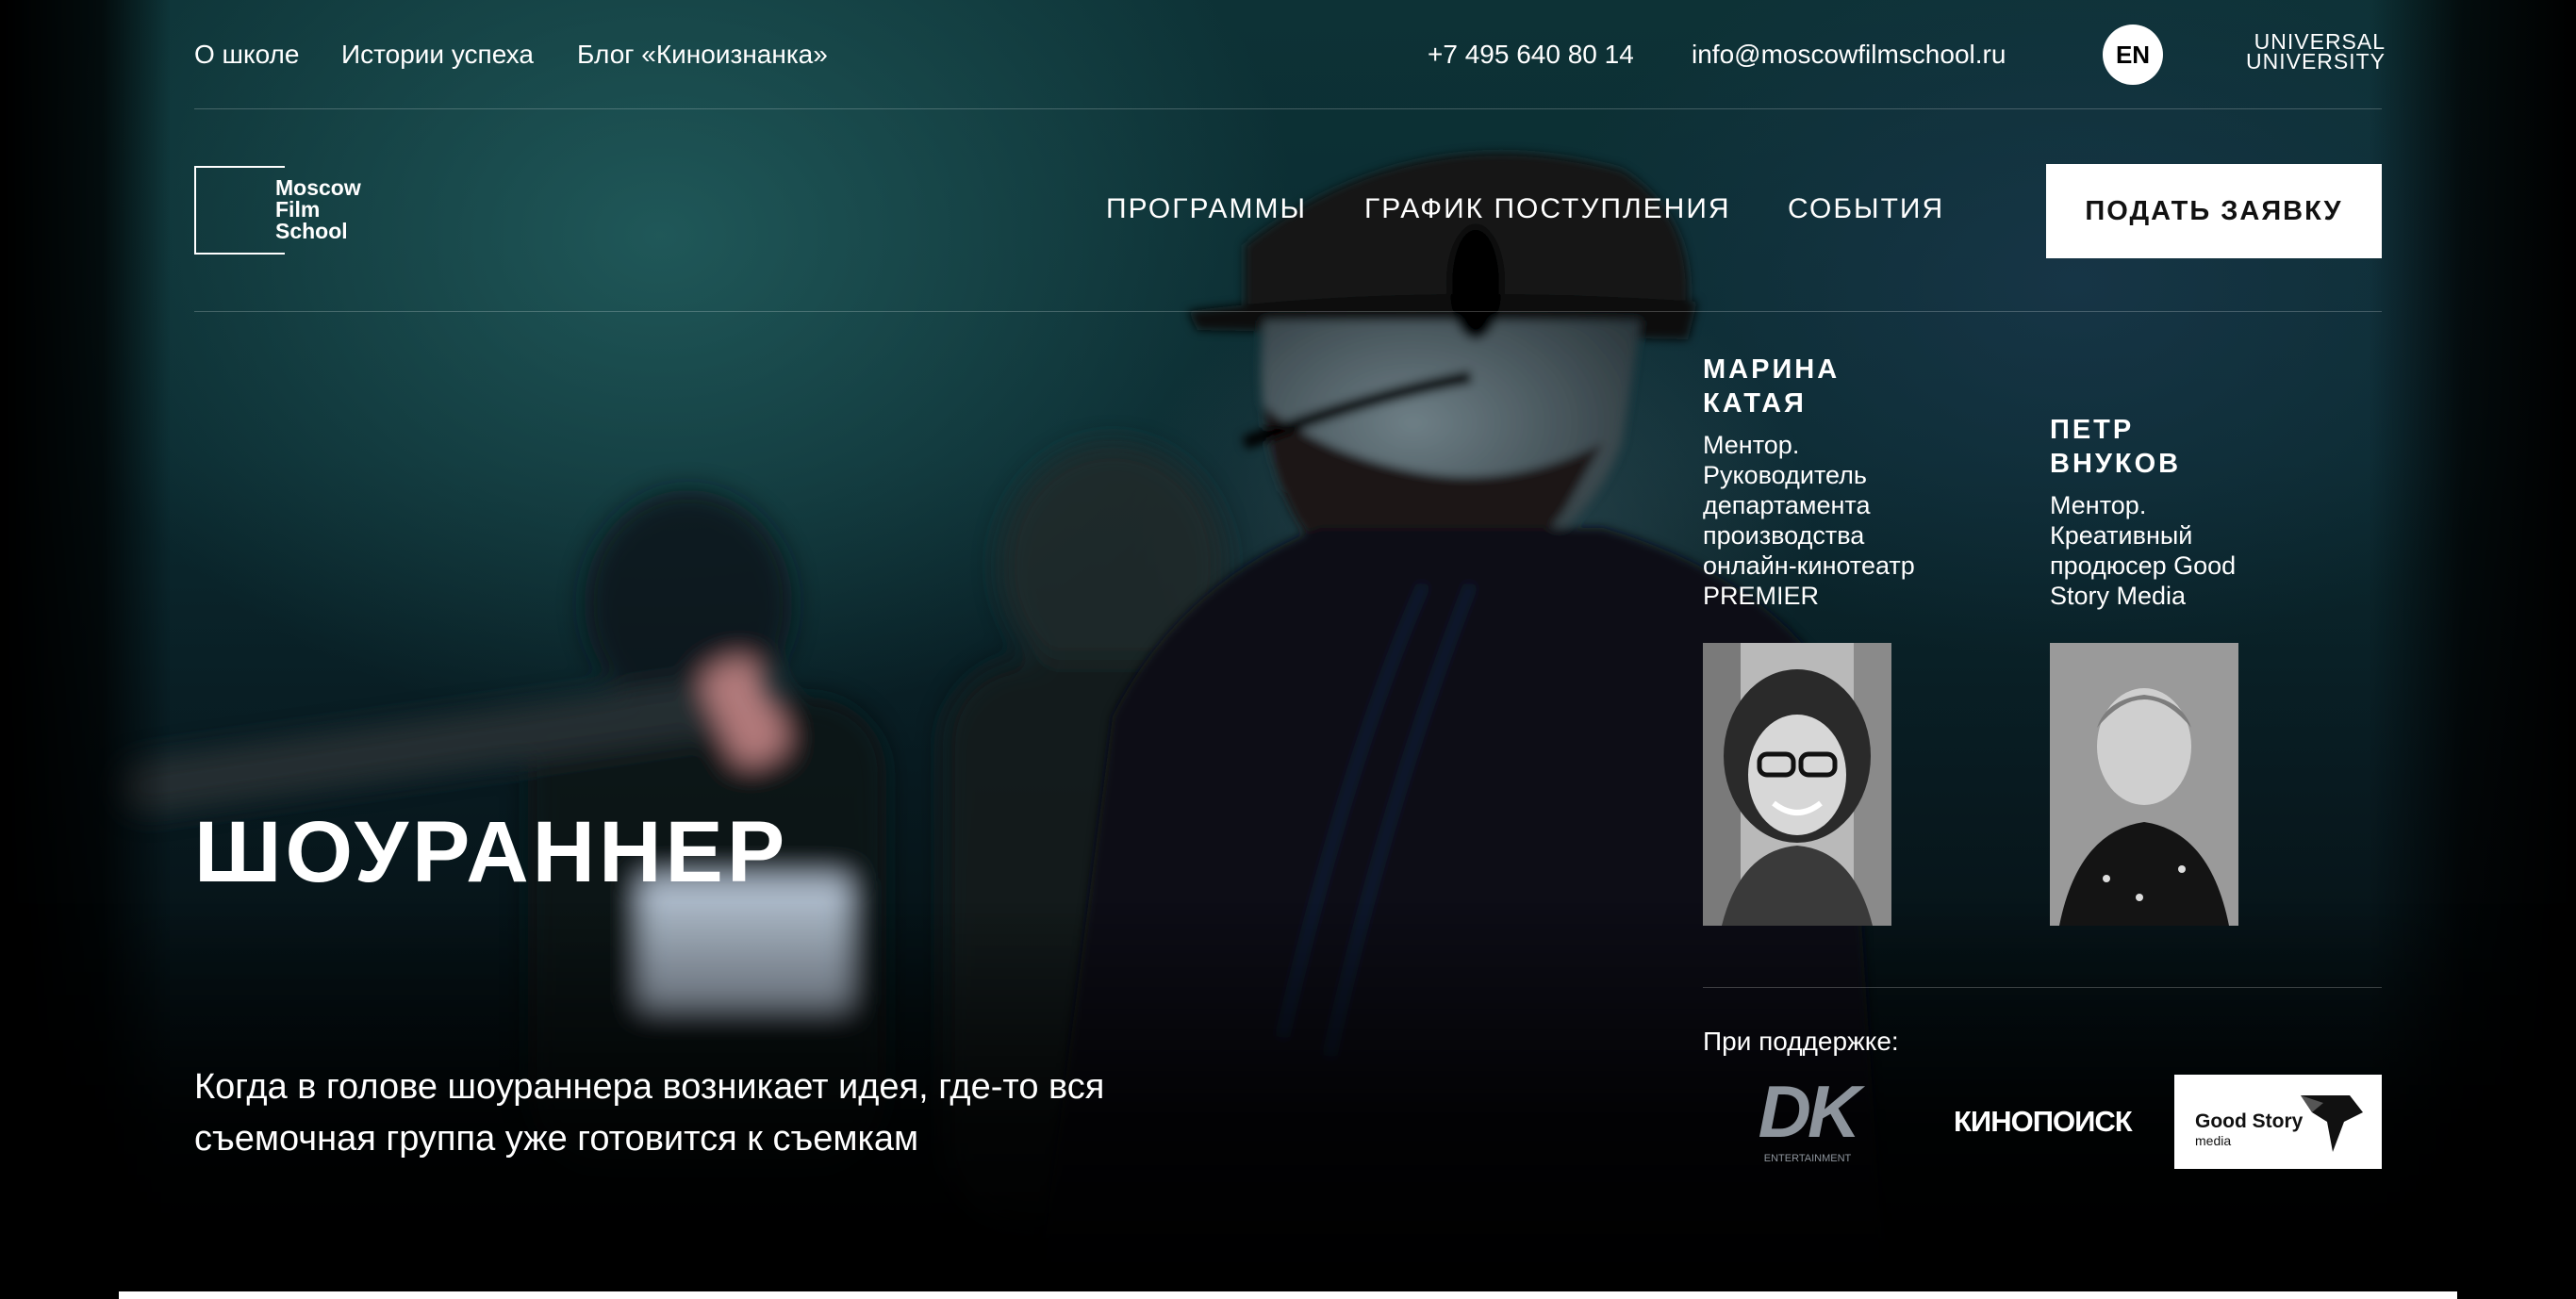  What do you see at coordinates (2116, 464) in the screenshot?
I see `mentor-last-name: ВНУКОВ` at bounding box center [2116, 464].